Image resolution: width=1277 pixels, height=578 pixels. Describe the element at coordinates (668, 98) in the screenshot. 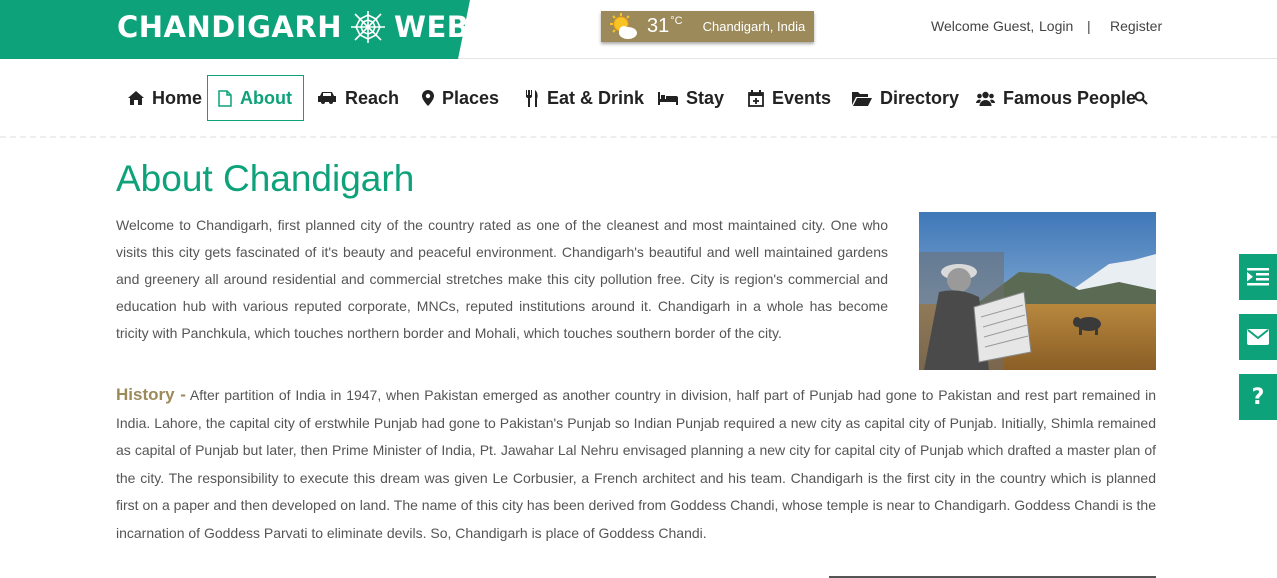

I see `bed-icon` at that location.